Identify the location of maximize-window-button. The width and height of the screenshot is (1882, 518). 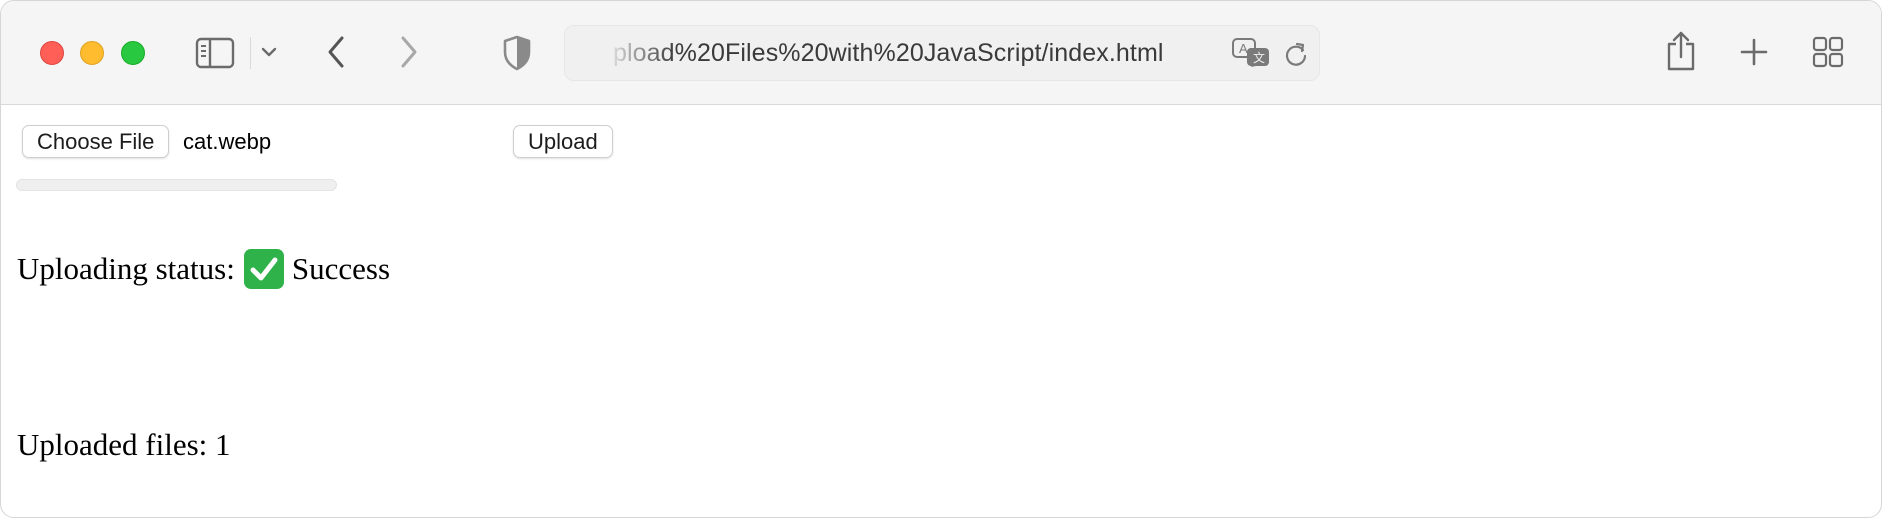
(133, 53).